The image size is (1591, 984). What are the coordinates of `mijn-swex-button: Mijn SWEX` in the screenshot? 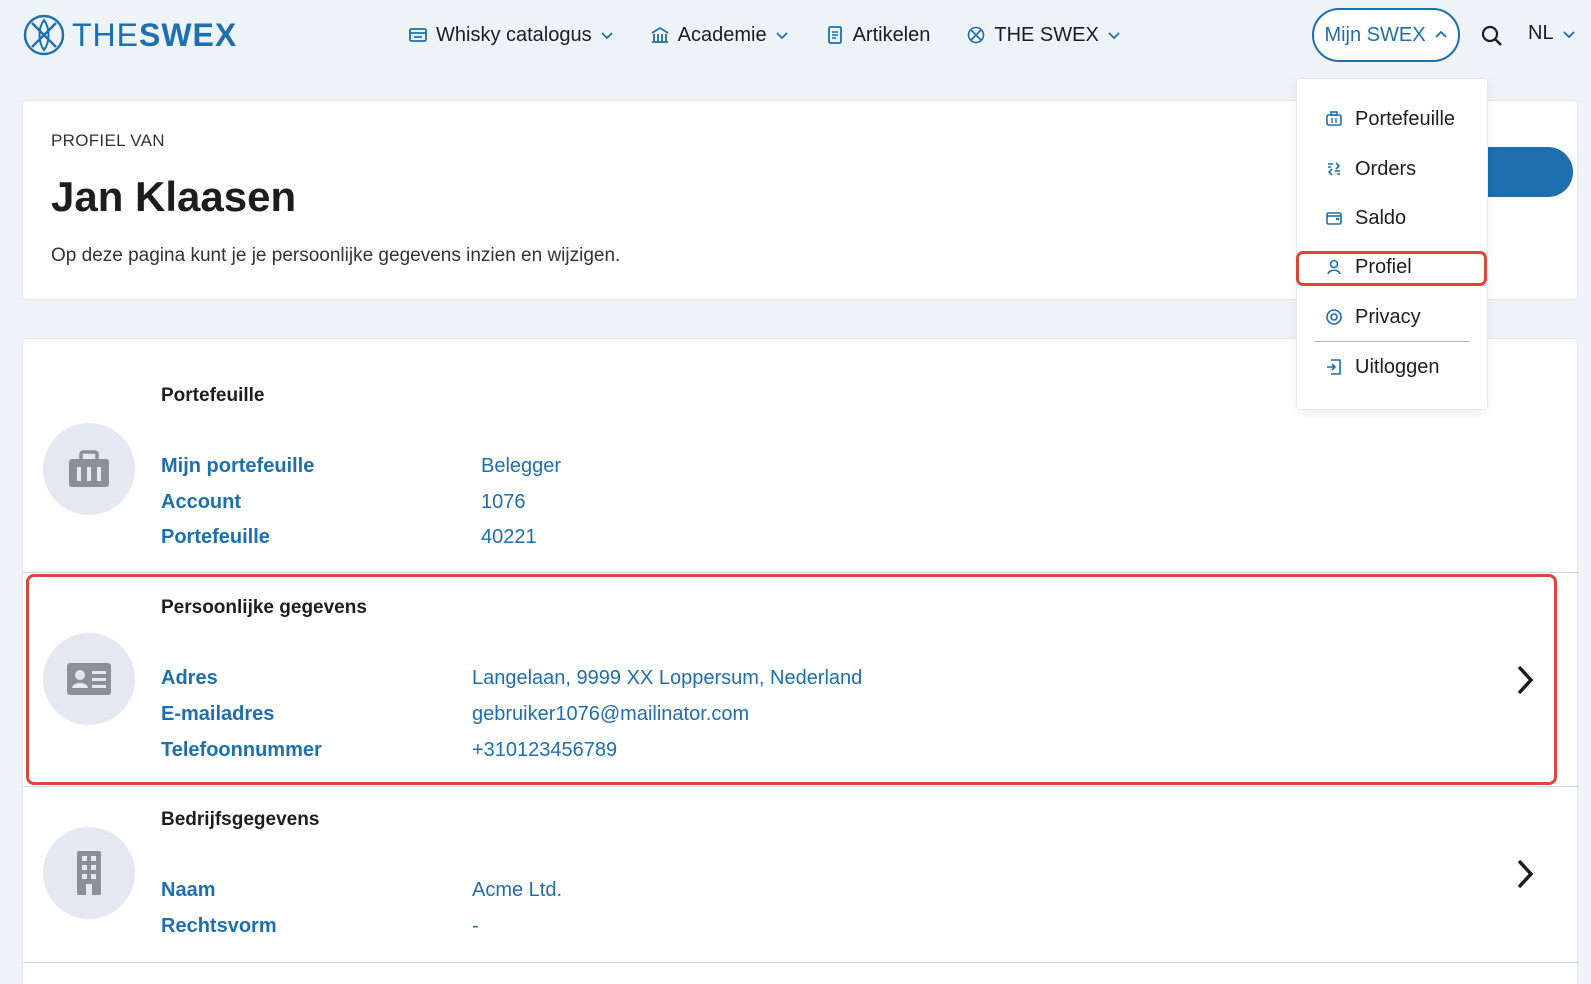 It's located at (1386, 35).